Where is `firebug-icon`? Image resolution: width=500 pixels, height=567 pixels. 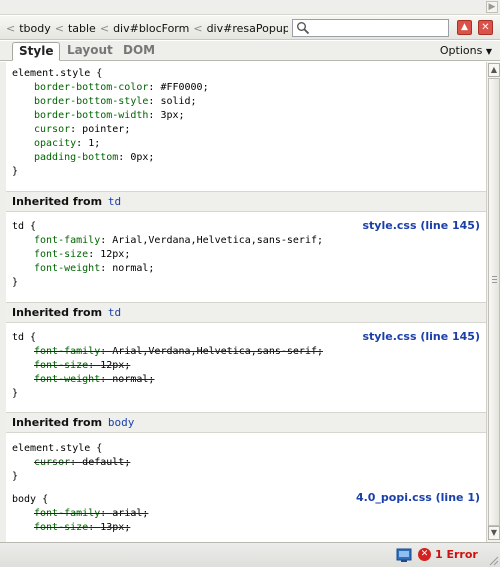 firebug-icon is located at coordinates (404, 555).